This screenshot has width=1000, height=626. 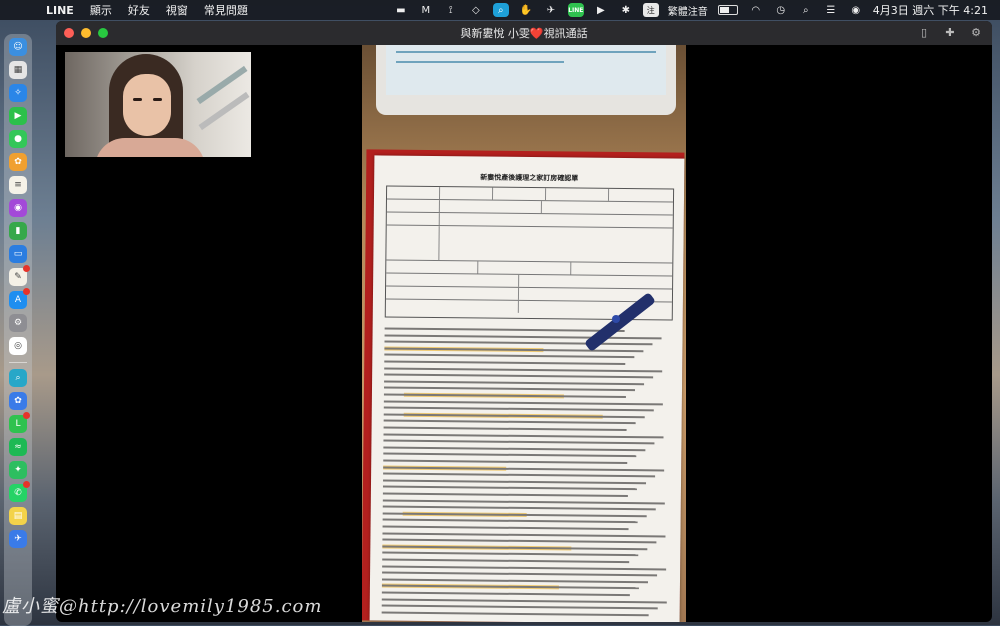 I want to click on window-title-suffix: 視訊通話, so click(x=565, y=33).